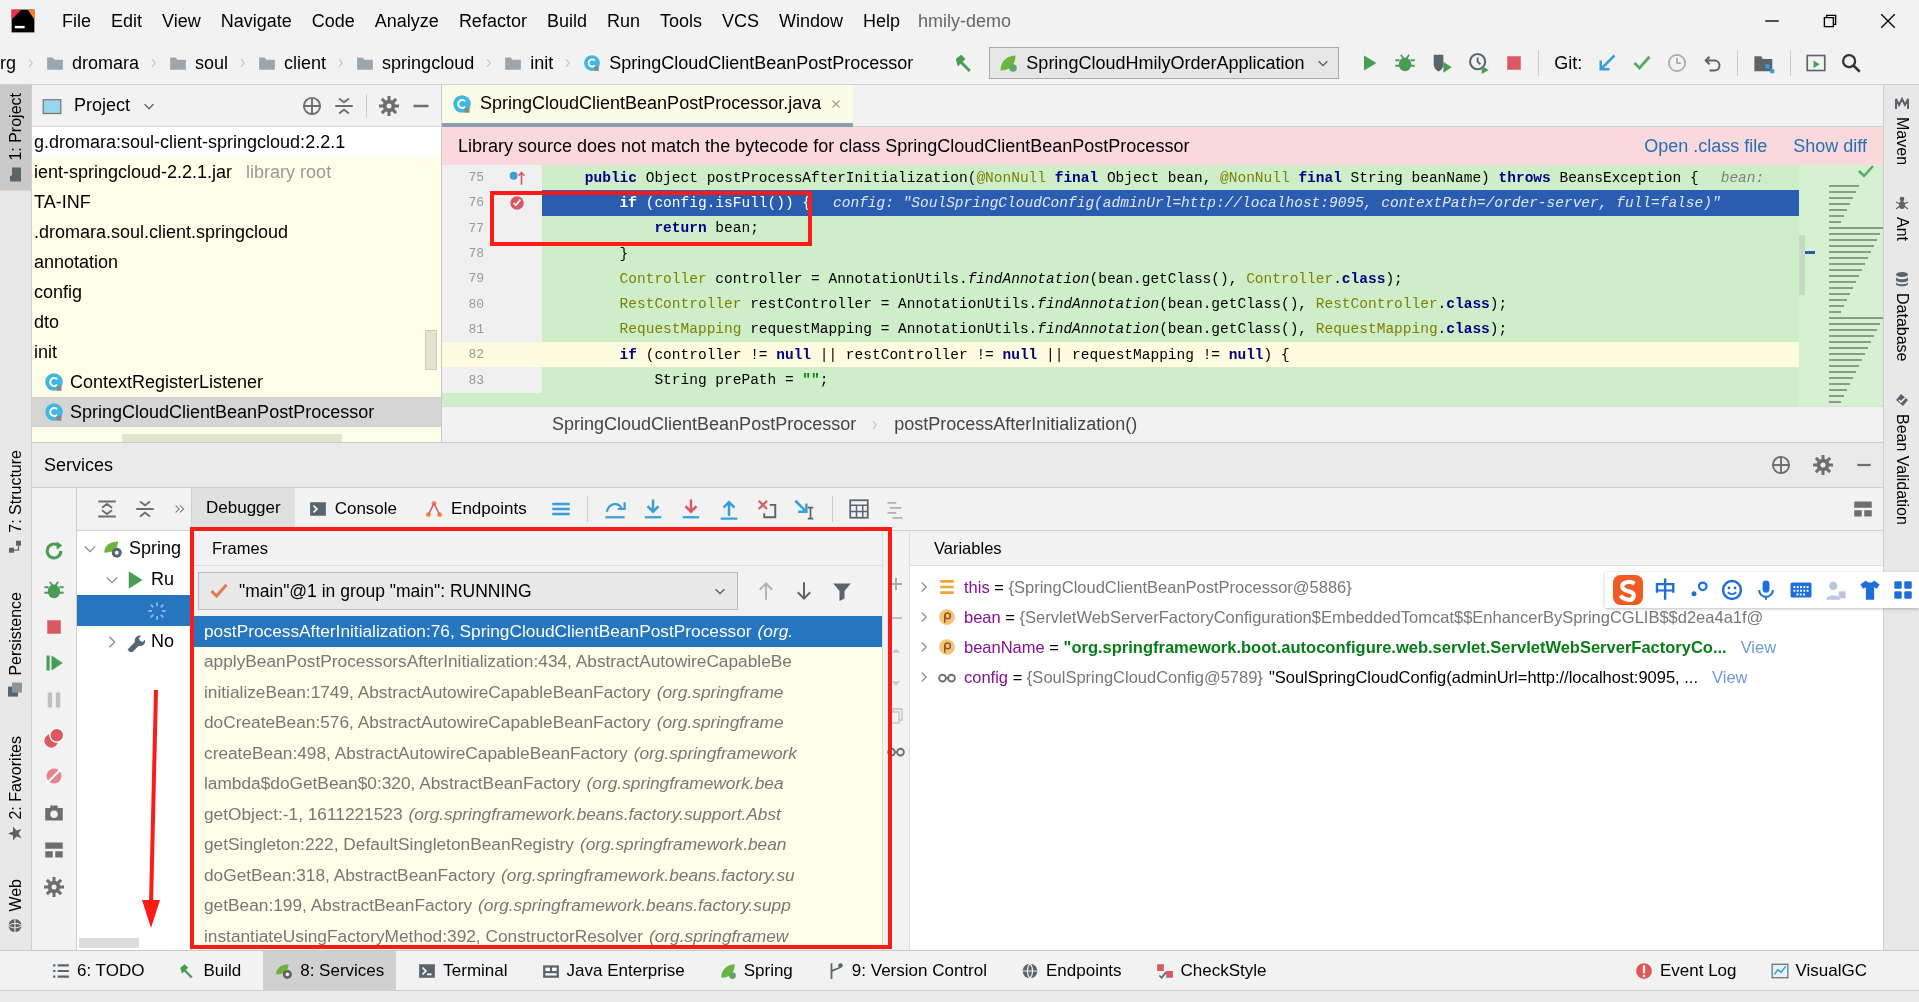  Describe the element at coordinates (1685, 970) in the screenshot. I see `tool-window-button: Event Log` at that location.